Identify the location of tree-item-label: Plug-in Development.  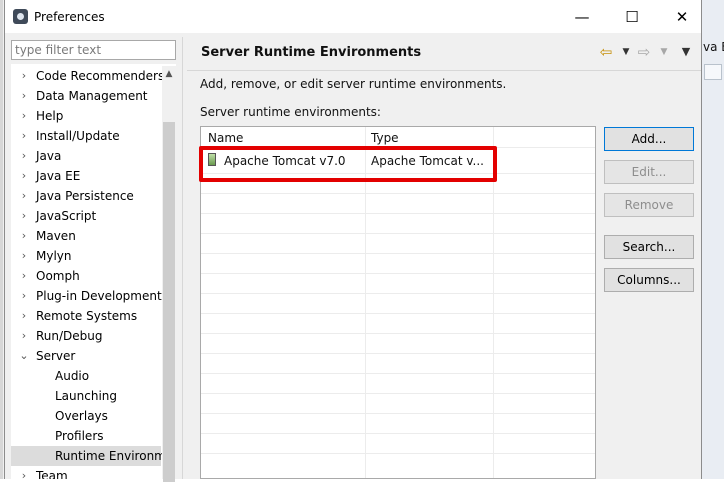
(99, 296).